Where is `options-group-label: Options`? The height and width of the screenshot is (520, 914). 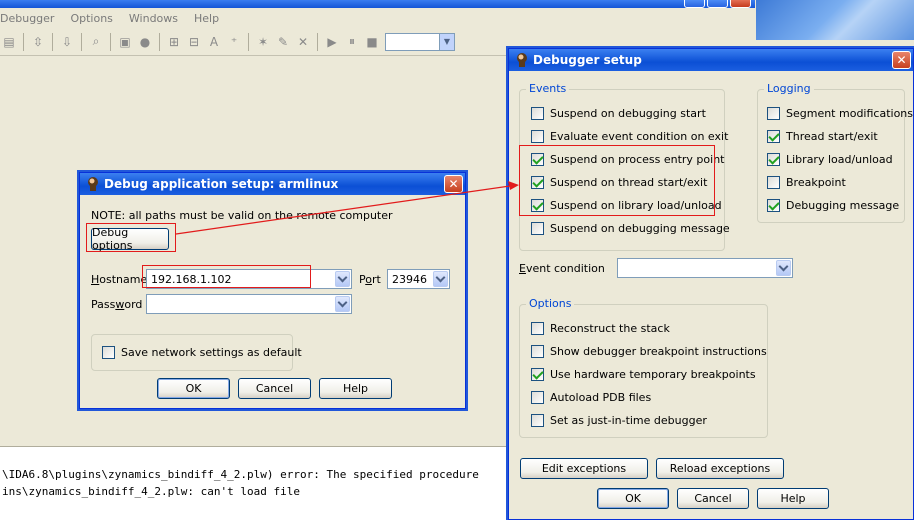 options-group-label: Options is located at coordinates (550, 303).